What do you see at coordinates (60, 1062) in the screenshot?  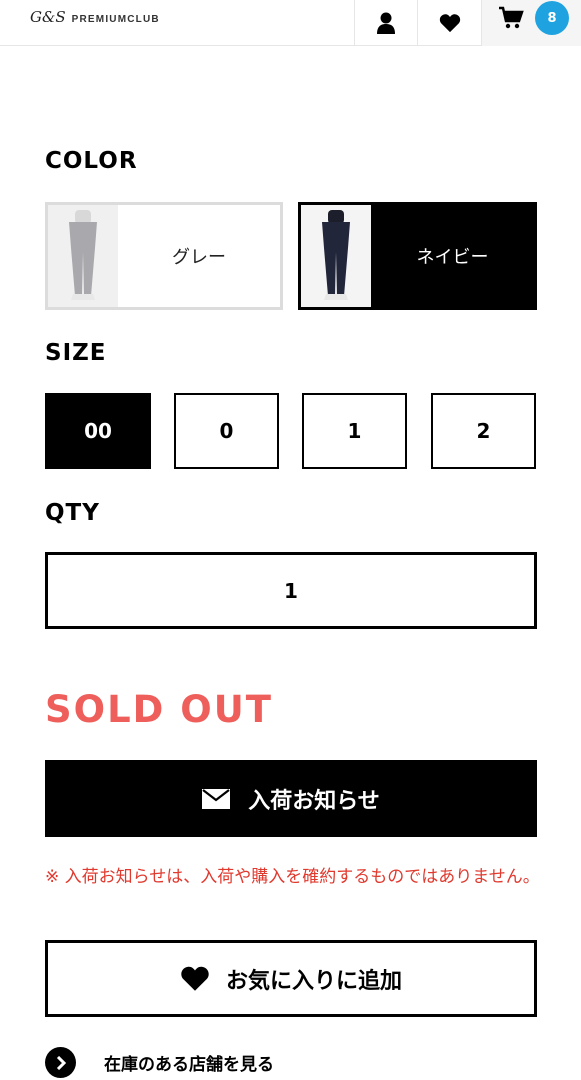 I see `chevron-right-icon` at bounding box center [60, 1062].